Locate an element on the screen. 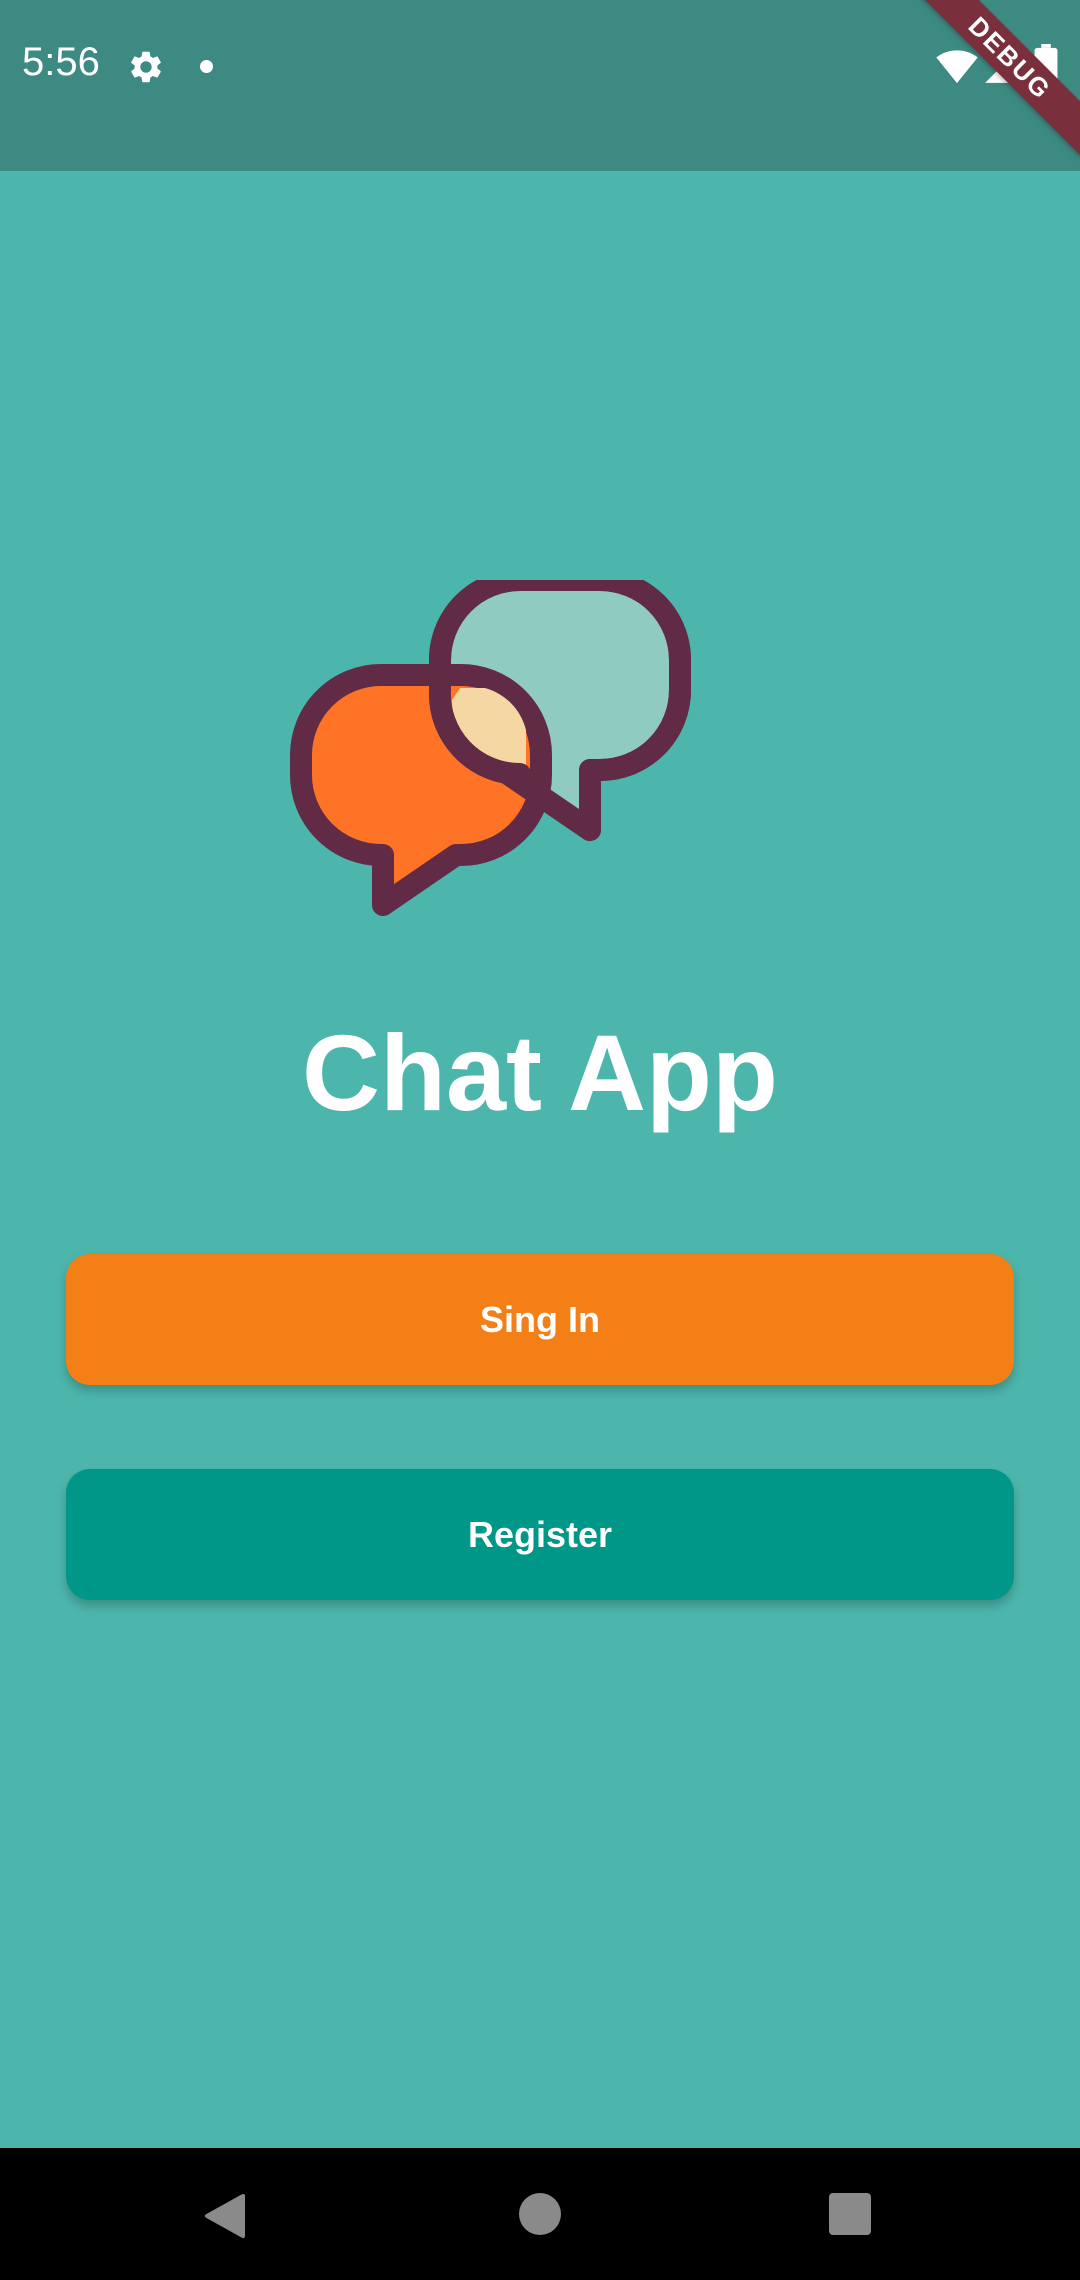 The height and width of the screenshot is (2280, 1080). chat-bubbles-icon is located at coordinates (490, 748).